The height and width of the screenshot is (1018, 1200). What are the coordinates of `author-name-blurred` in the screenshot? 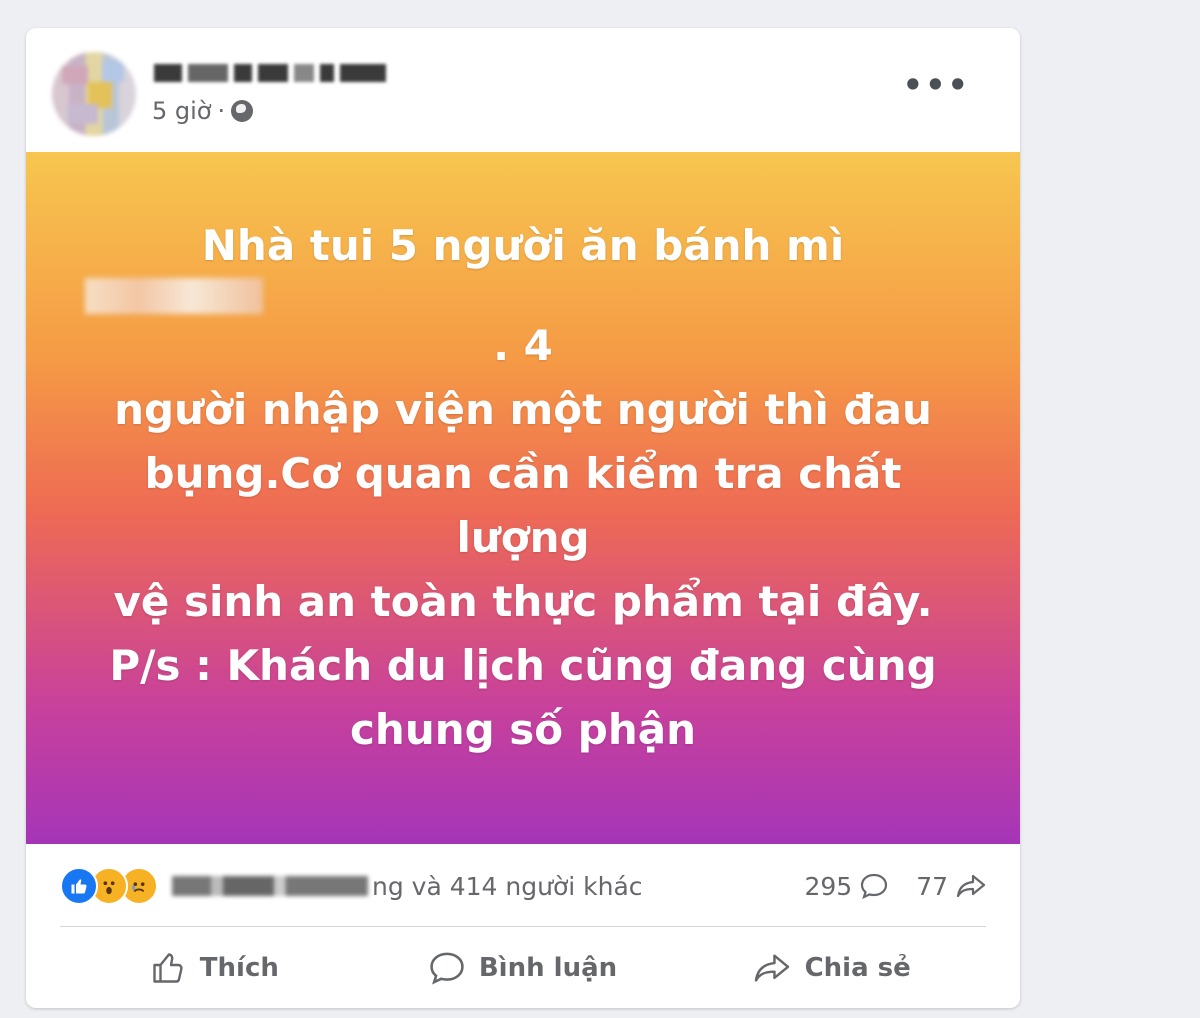 It's located at (273, 73).